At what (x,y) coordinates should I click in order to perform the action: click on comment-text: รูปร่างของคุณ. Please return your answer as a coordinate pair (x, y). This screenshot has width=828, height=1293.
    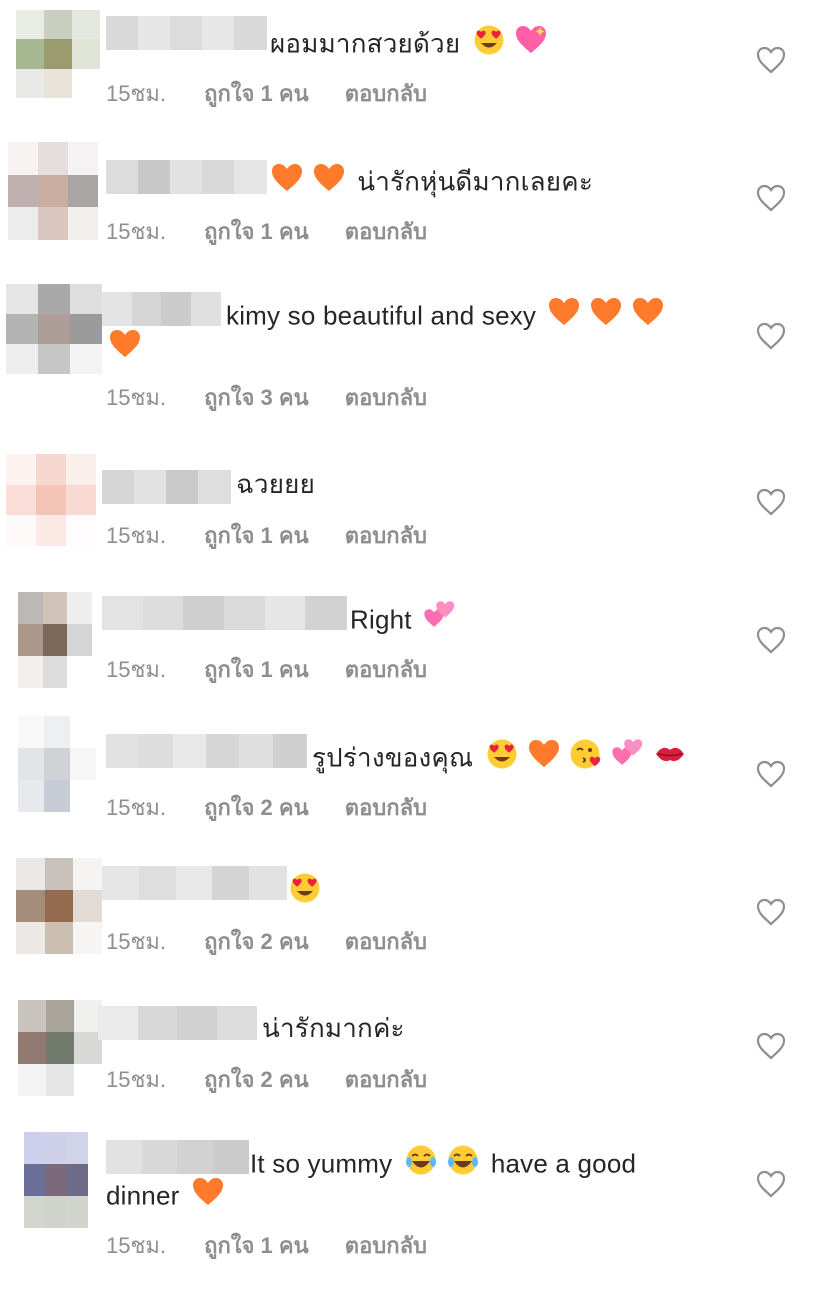
    Looking at the image, I should click on (501, 758).